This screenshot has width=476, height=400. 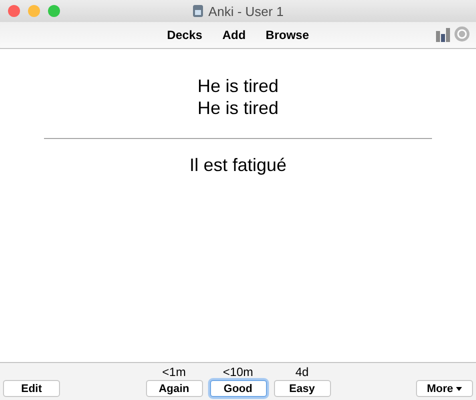 I want to click on interval-label: 4d, so click(x=302, y=372).